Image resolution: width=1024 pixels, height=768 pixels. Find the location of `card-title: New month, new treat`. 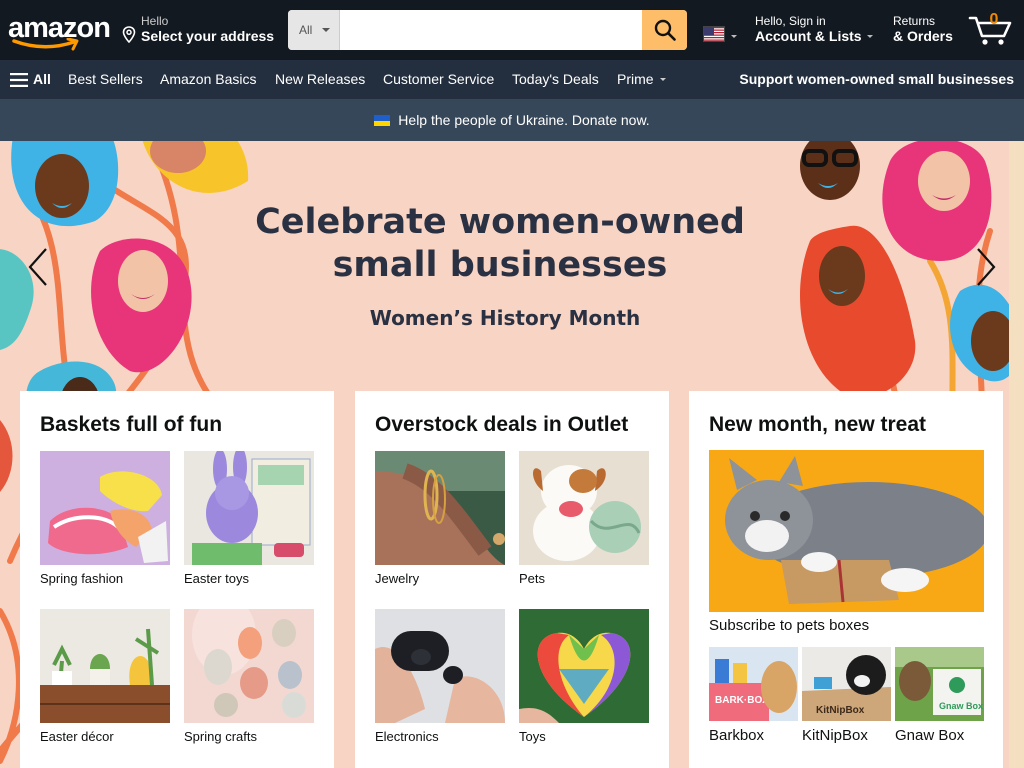

card-title: New month, new treat is located at coordinates (846, 425).